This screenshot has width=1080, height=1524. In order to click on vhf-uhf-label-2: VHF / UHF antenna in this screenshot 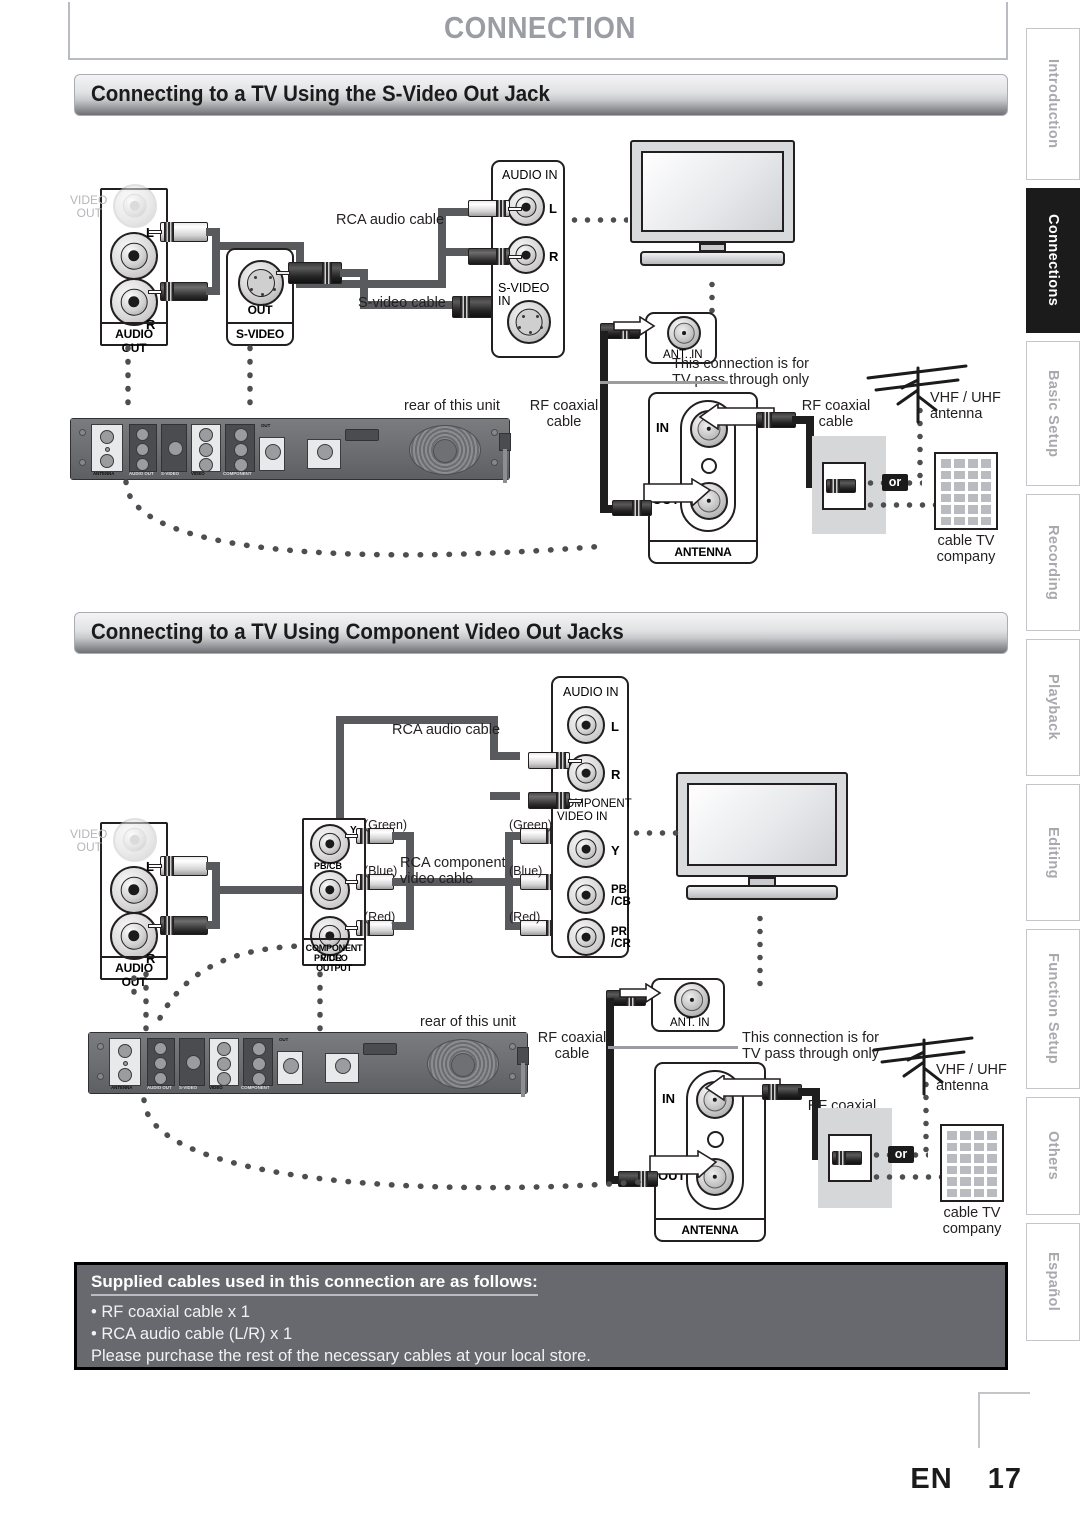, I will do `click(971, 1078)`.